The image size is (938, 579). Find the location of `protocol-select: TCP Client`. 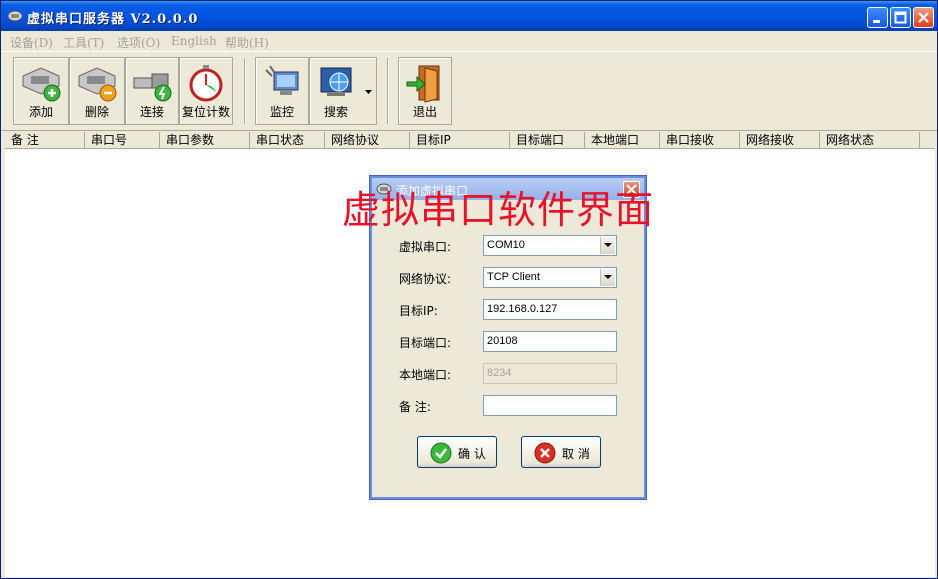

protocol-select: TCP Client is located at coordinates (550, 277).